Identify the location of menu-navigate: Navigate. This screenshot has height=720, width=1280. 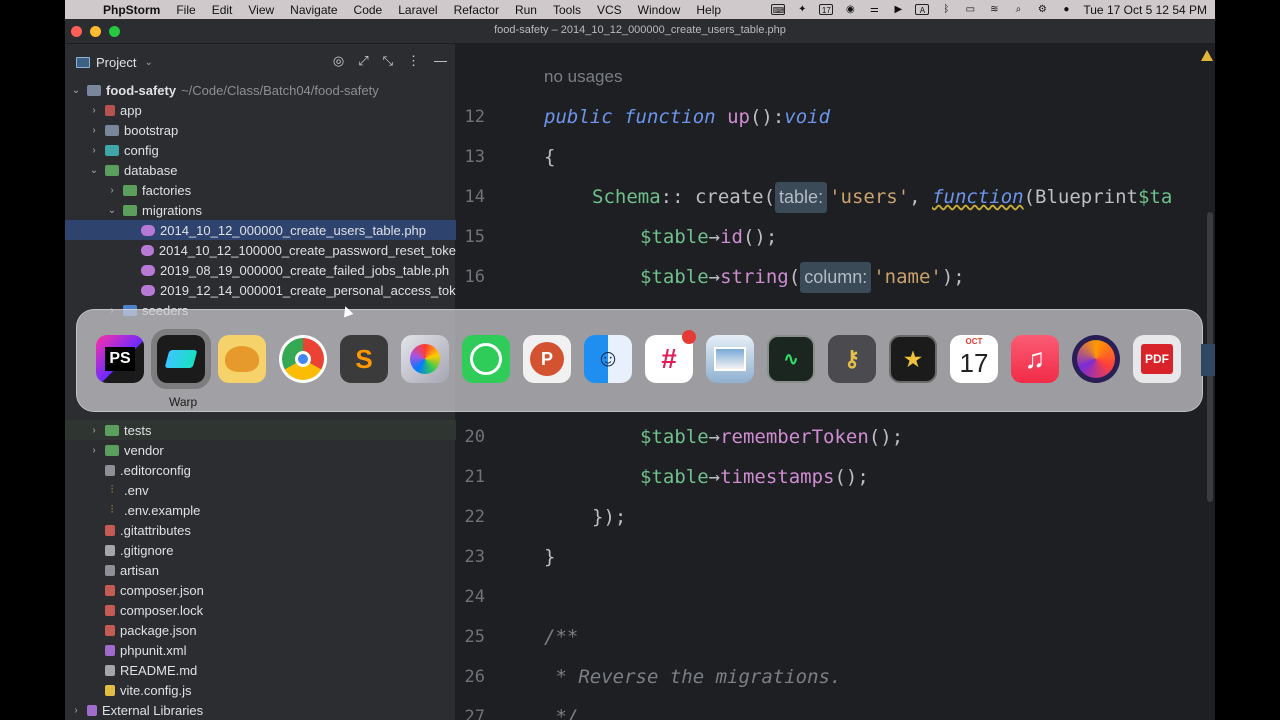
(313, 10).